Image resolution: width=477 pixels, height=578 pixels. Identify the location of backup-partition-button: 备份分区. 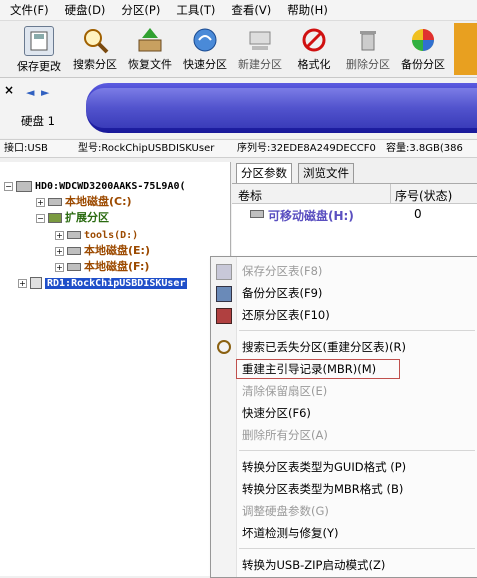
(423, 49).